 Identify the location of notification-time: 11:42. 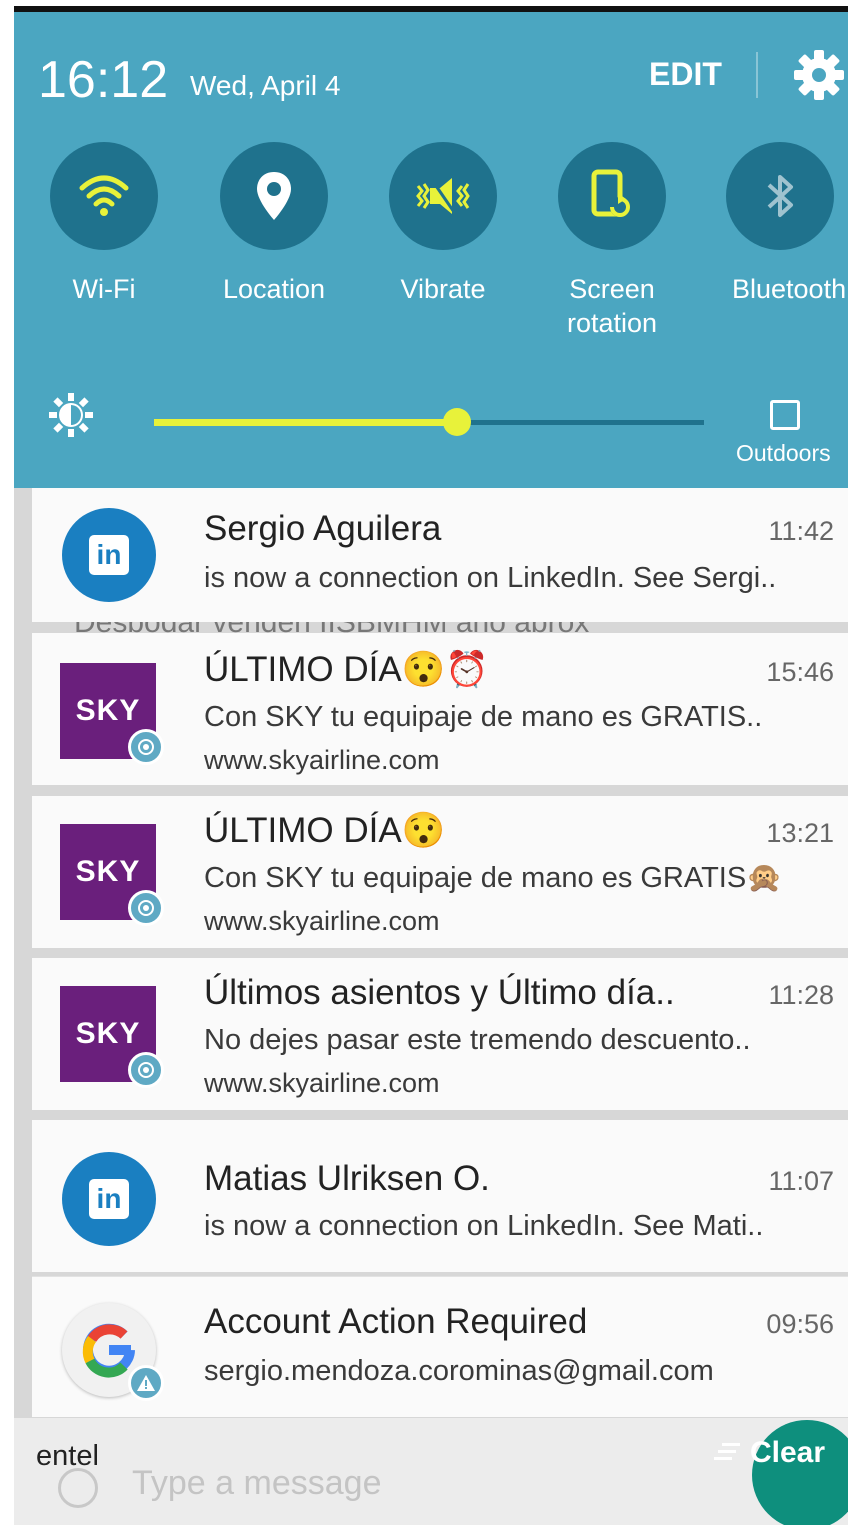
(801, 531).